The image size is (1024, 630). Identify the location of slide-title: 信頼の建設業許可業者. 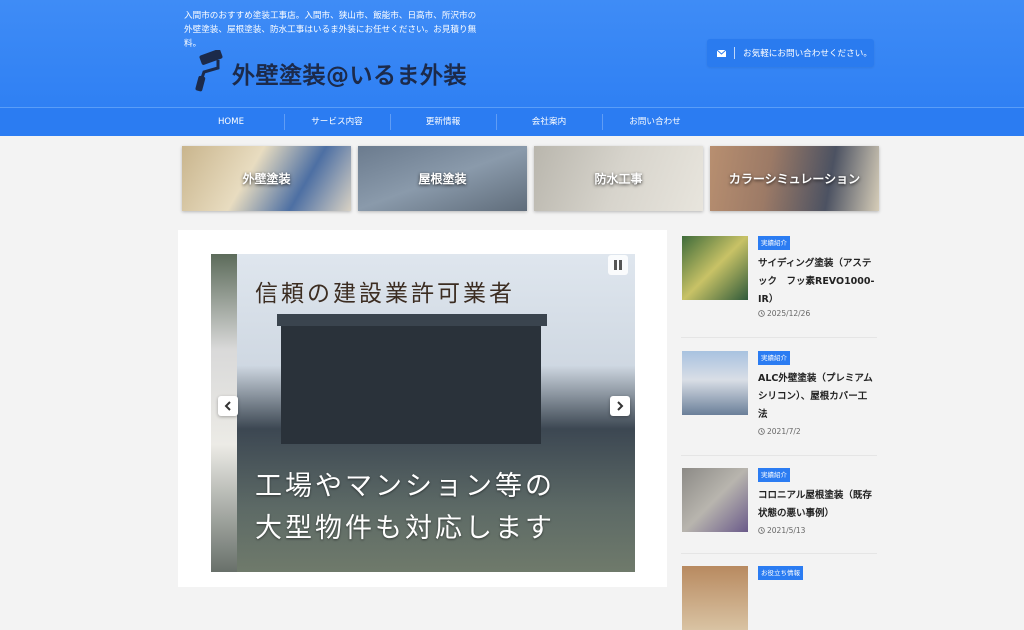
(385, 294).